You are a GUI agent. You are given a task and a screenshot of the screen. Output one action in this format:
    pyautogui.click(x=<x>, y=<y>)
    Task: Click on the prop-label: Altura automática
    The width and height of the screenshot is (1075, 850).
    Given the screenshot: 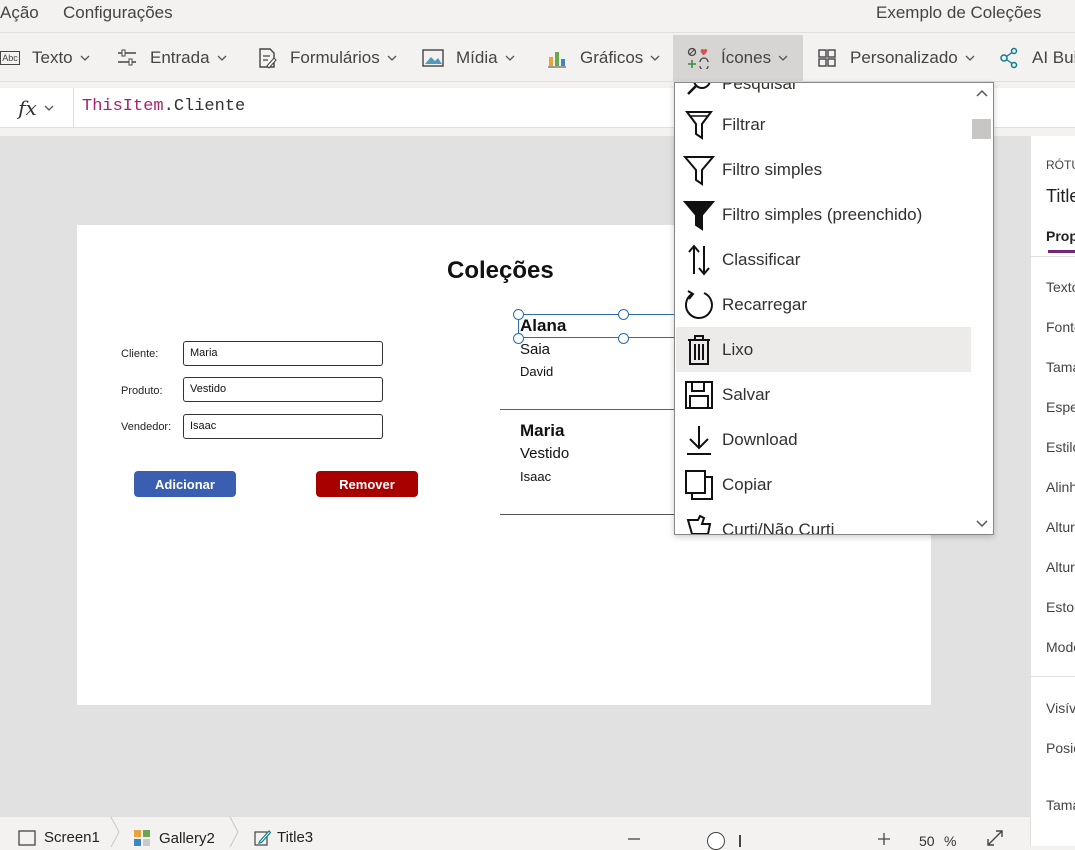 What is the action you would take?
    pyautogui.click(x=1060, y=527)
    